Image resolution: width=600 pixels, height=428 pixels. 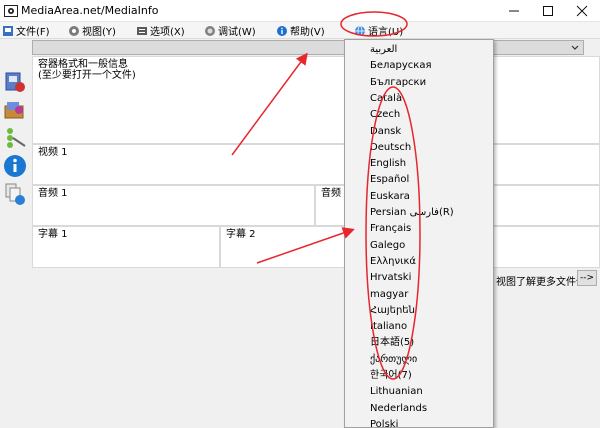 I want to click on menu-bar: 文件(F) 视图(Y) 选项(X) 调试(W) 帮助(V) 语言(U), so click(x=300, y=30).